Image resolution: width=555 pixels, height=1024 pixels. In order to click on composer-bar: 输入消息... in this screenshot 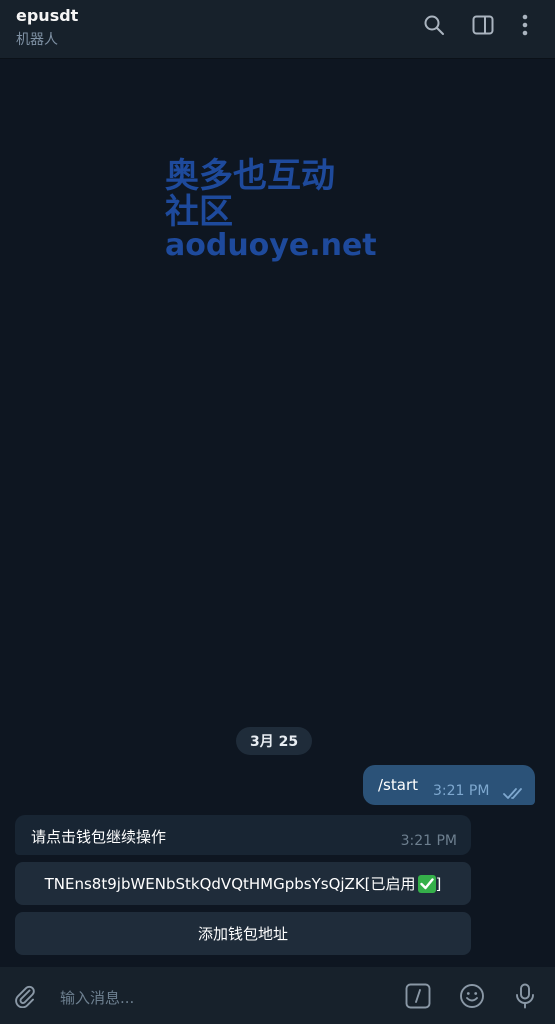, I will do `click(277, 995)`.